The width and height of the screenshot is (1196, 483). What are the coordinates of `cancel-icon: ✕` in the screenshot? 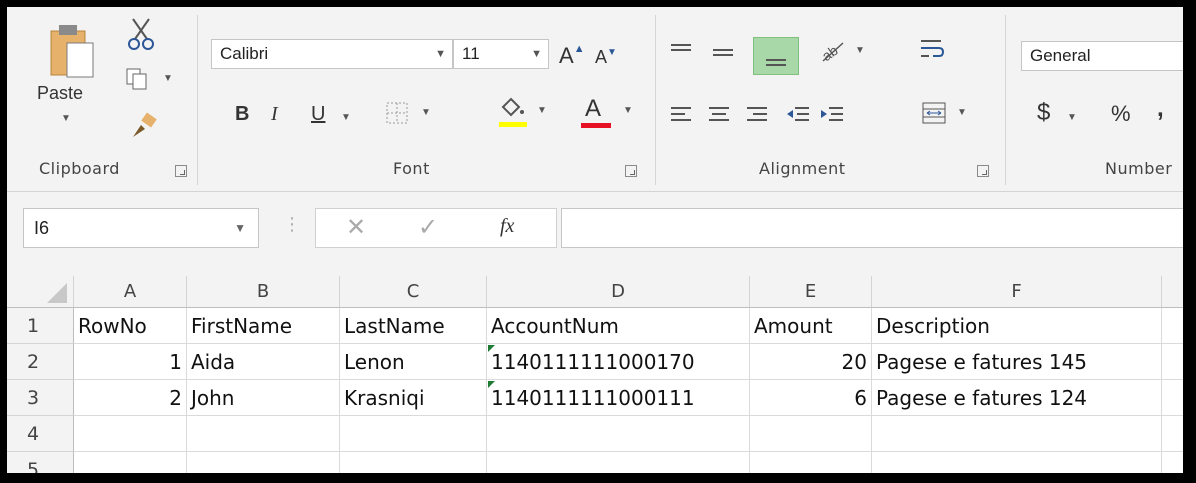 It's located at (356, 227).